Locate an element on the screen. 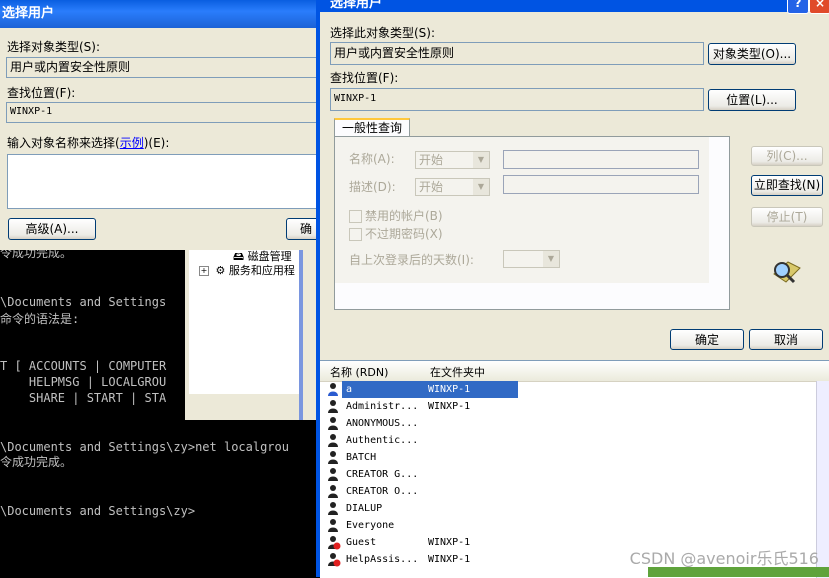 Image resolution: width=829 pixels, height=578 pixels. window-border is located at coordinates (301, 332).